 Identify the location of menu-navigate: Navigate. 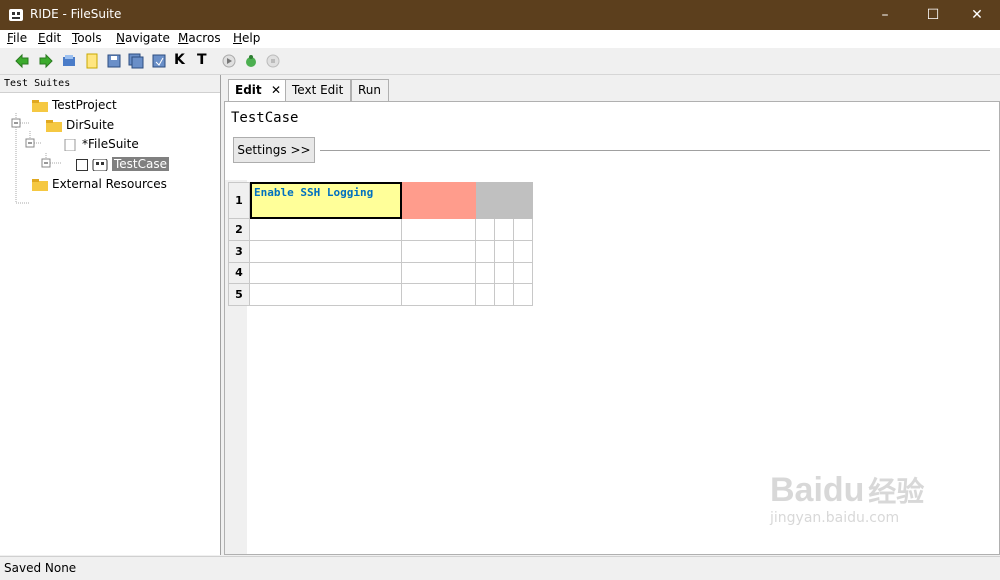
(143, 38).